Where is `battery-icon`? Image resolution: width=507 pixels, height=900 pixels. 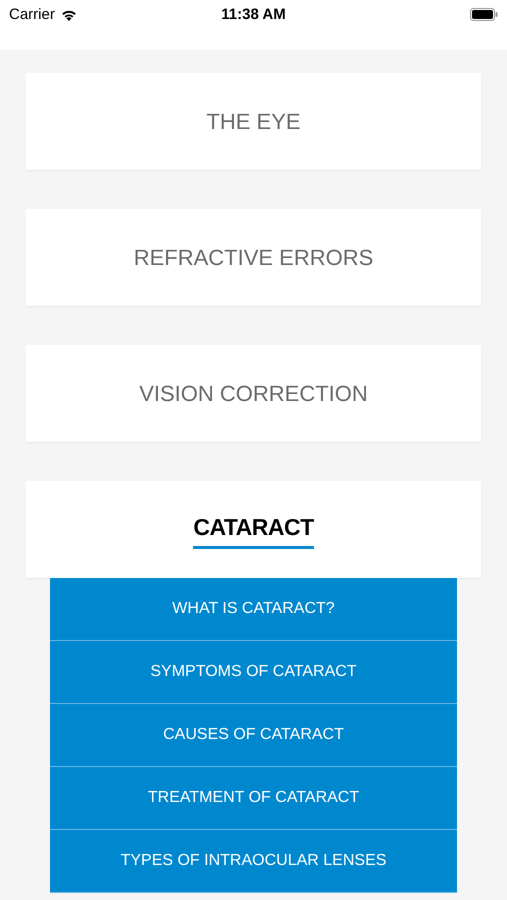
battery-icon is located at coordinates (484, 14).